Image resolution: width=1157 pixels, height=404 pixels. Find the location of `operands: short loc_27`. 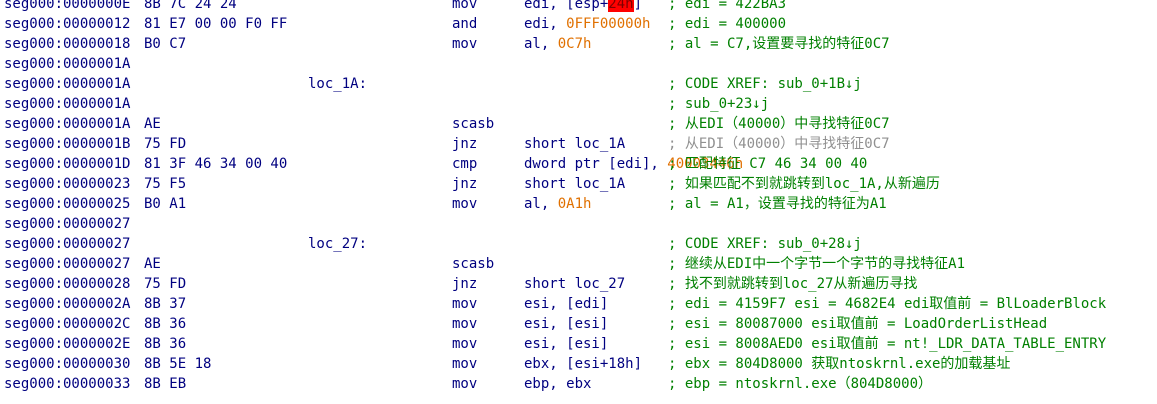

operands: short loc_27 is located at coordinates (574, 284).